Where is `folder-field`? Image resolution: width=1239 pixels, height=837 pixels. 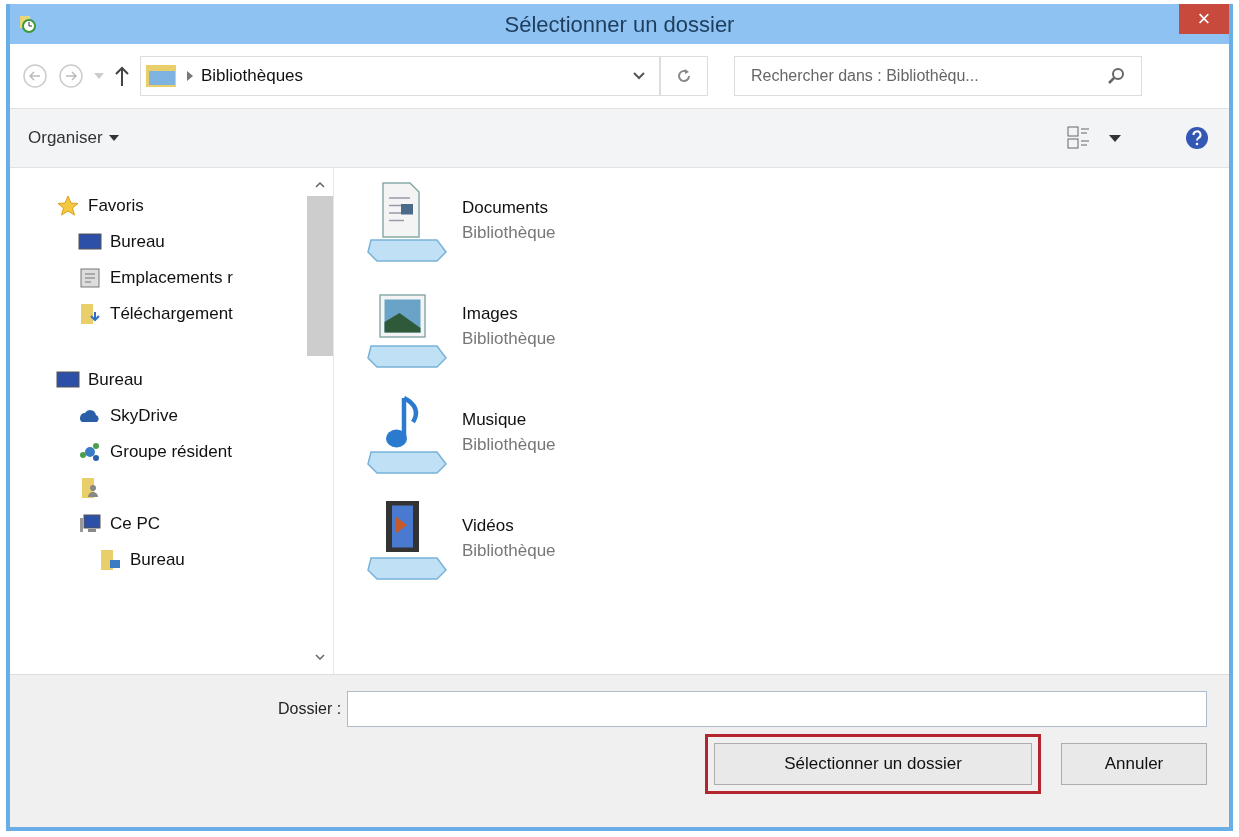
folder-field is located at coordinates (777, 709).